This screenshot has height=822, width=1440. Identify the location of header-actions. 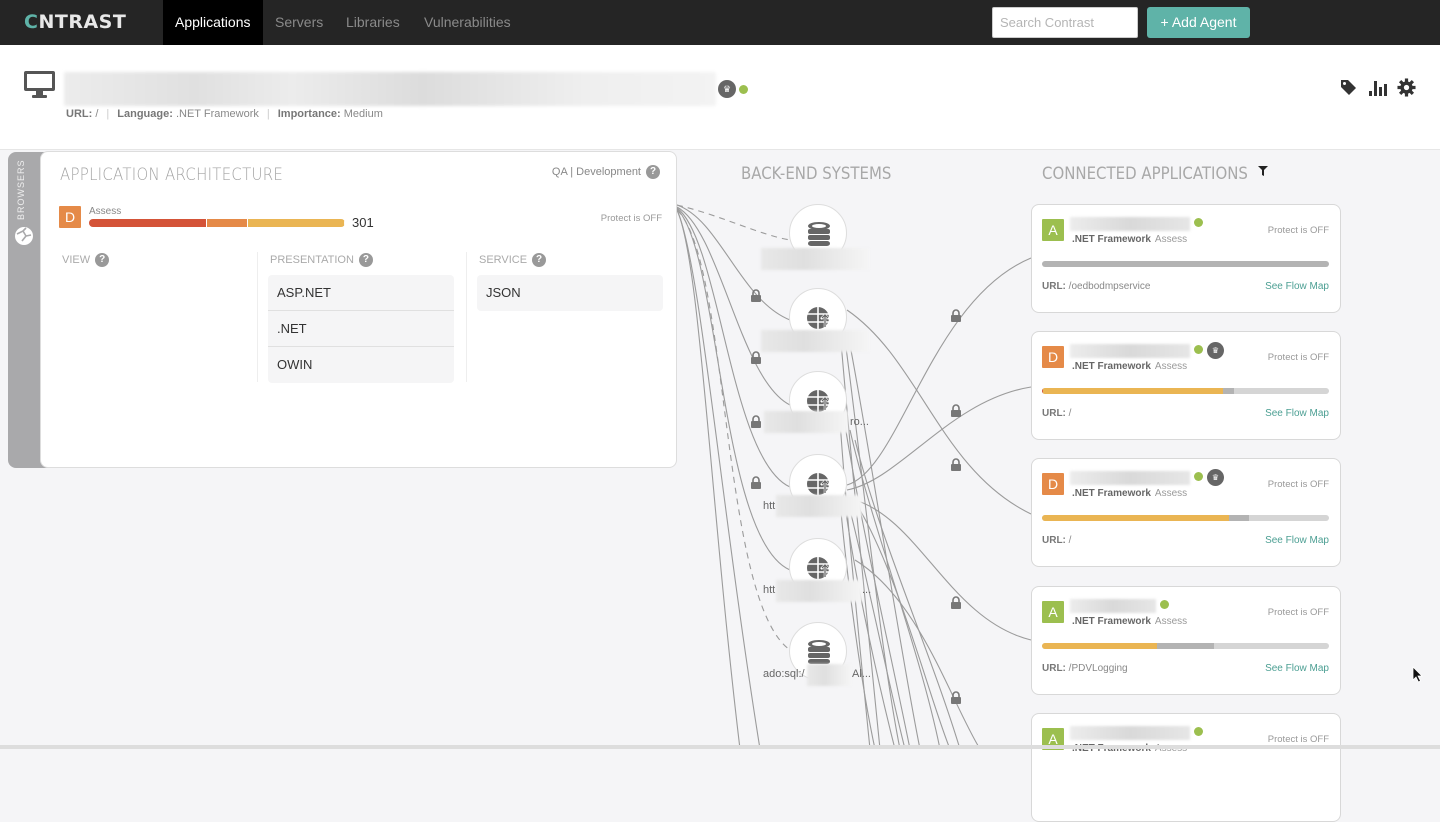
(1377, 87).